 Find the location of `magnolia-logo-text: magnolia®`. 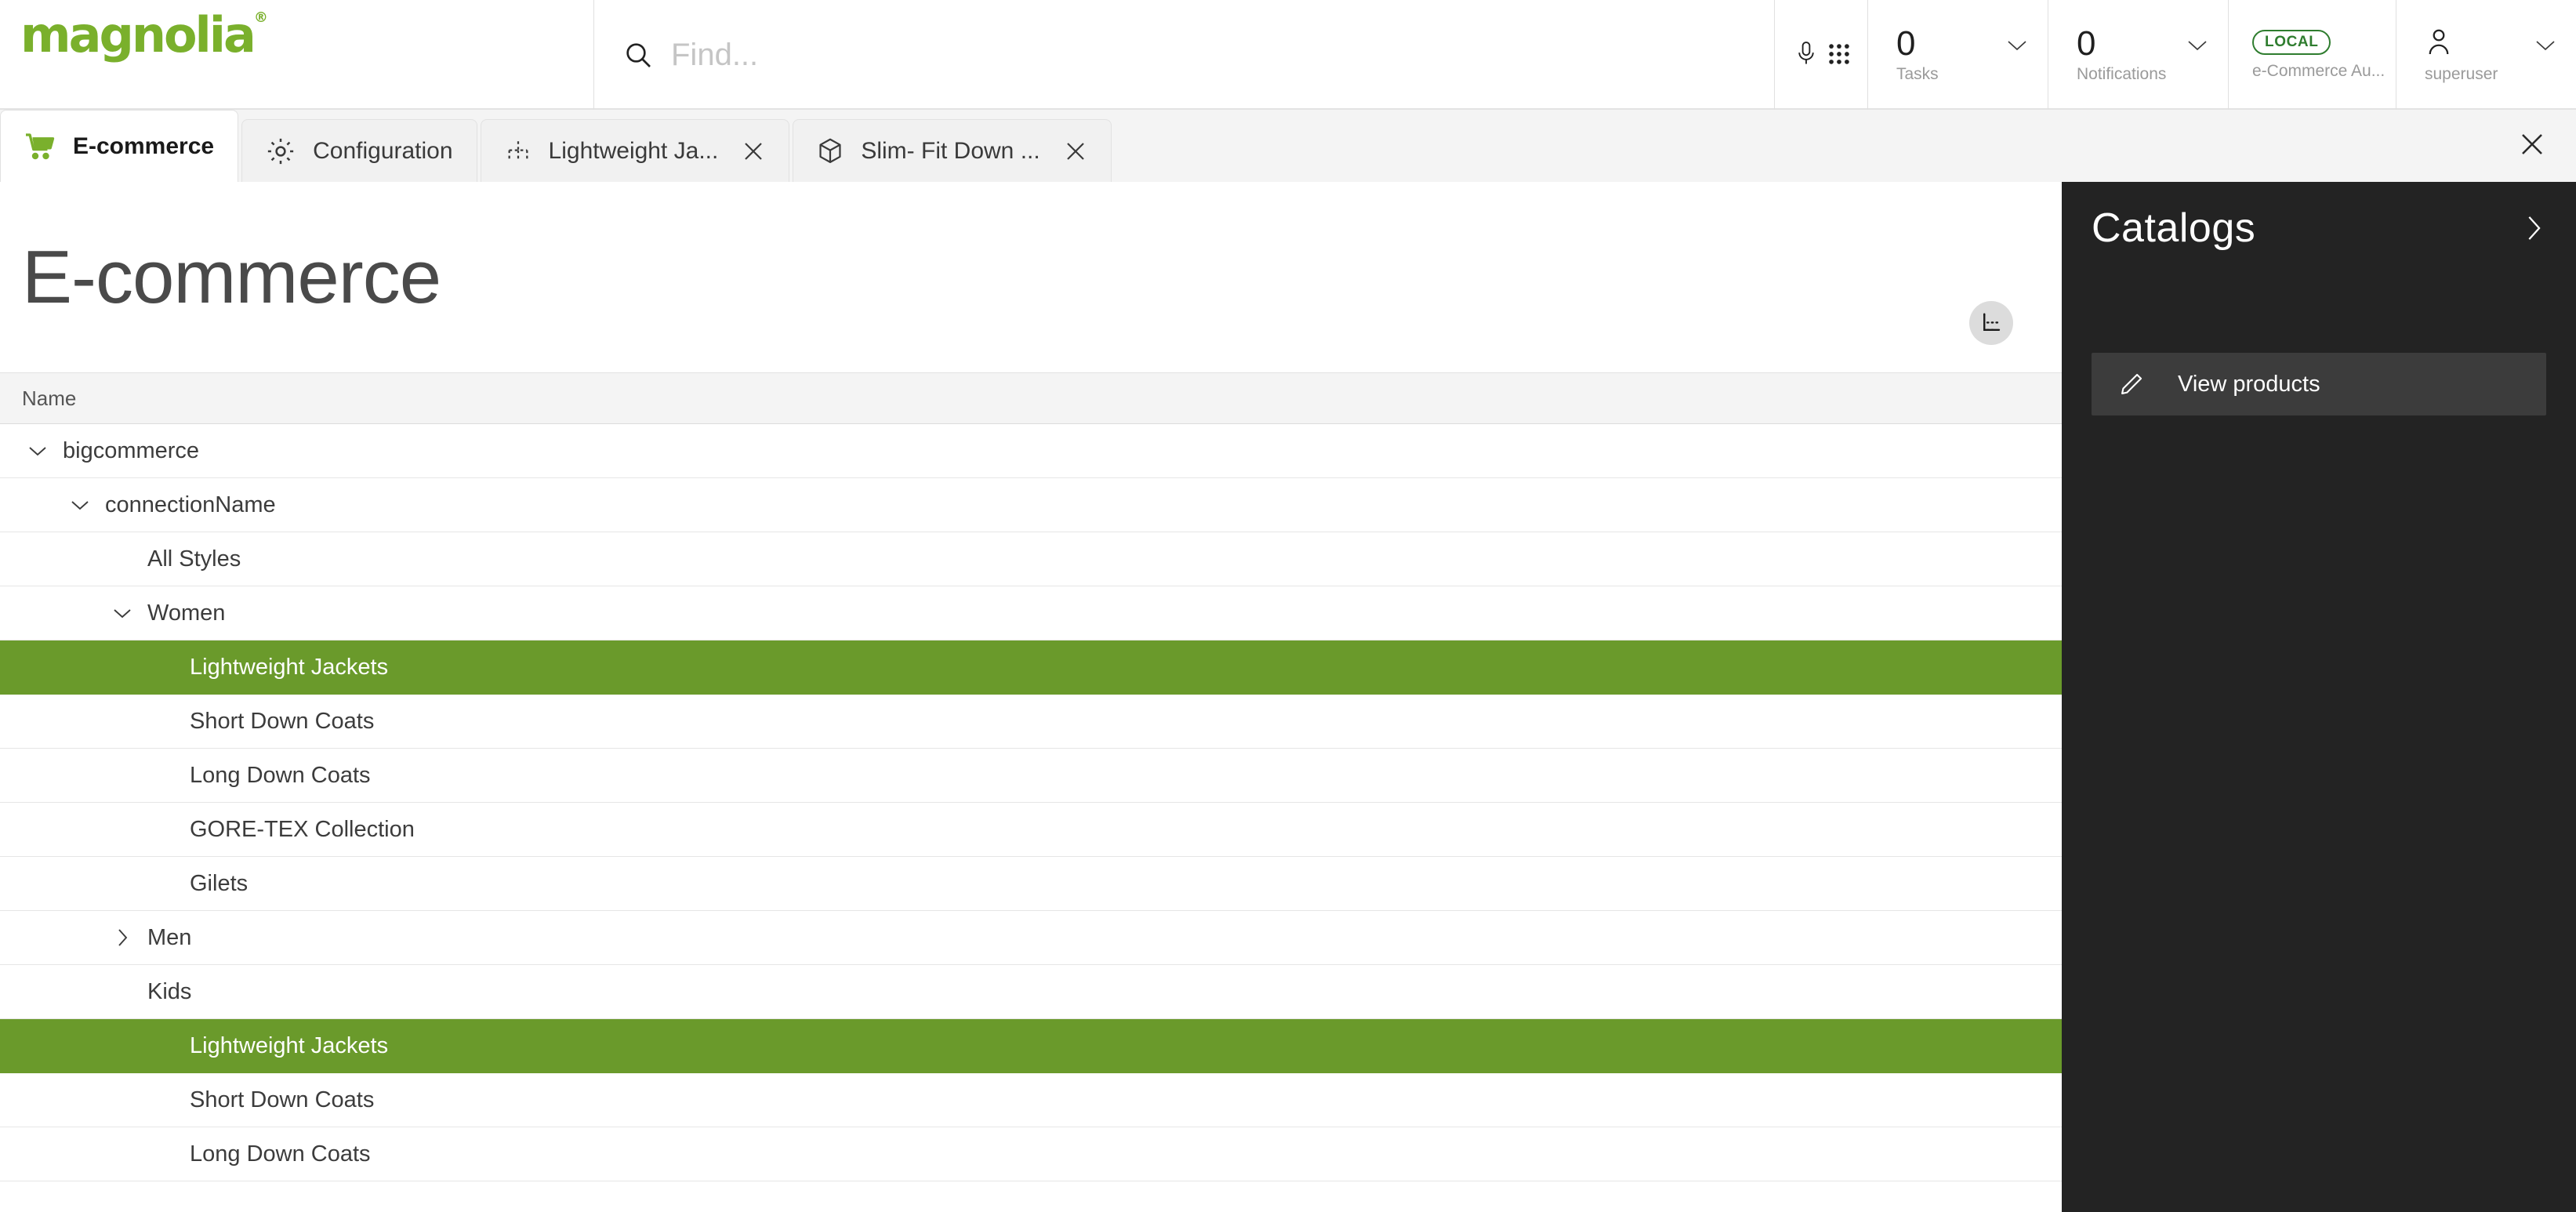

magnolia-logo-text: magnolia® is located at coordinates (144, 34).